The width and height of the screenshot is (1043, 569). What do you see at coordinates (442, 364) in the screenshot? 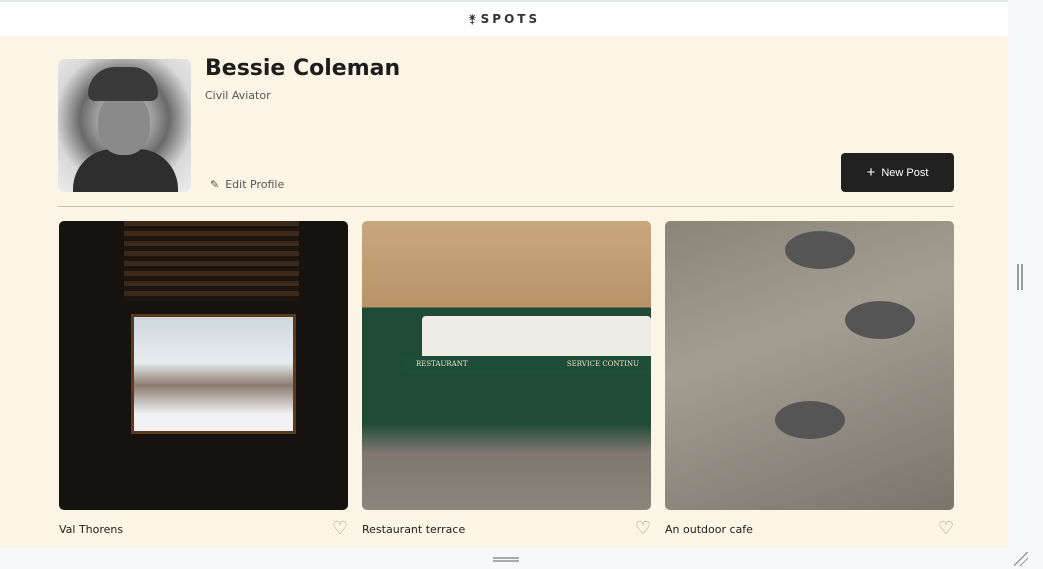
I see `sign-text: RESTAURANT` at bounding box center [442, 364].